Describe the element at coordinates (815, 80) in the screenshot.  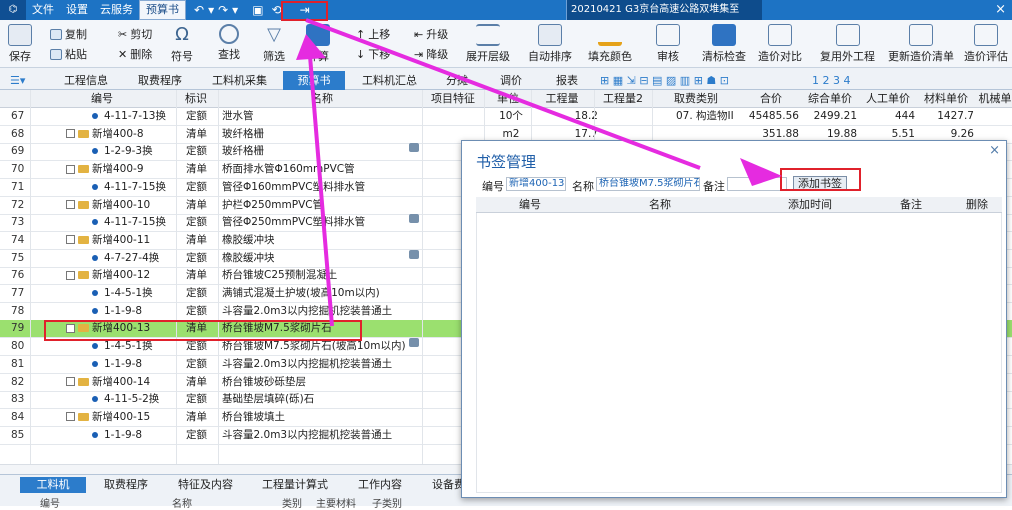
I see `level-1-button: 1` at that location.